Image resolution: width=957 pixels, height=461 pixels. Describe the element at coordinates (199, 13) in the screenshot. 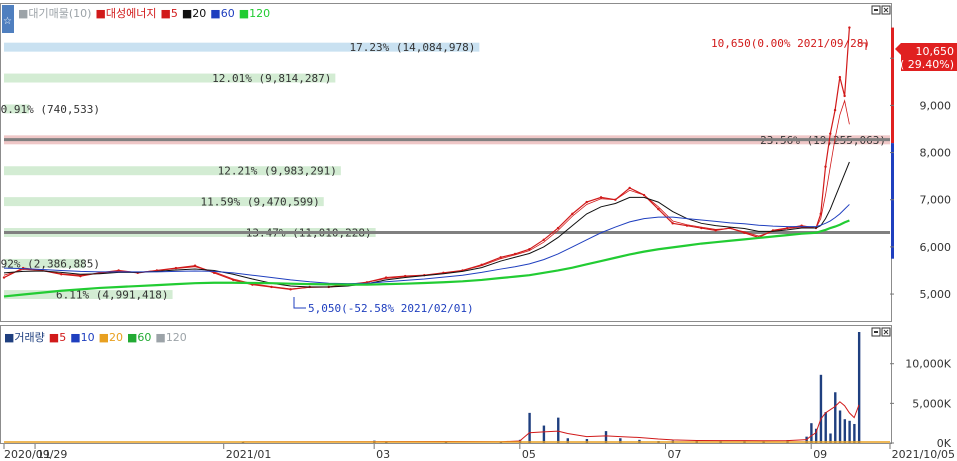

I see `price-legend-label: 20` at that location.